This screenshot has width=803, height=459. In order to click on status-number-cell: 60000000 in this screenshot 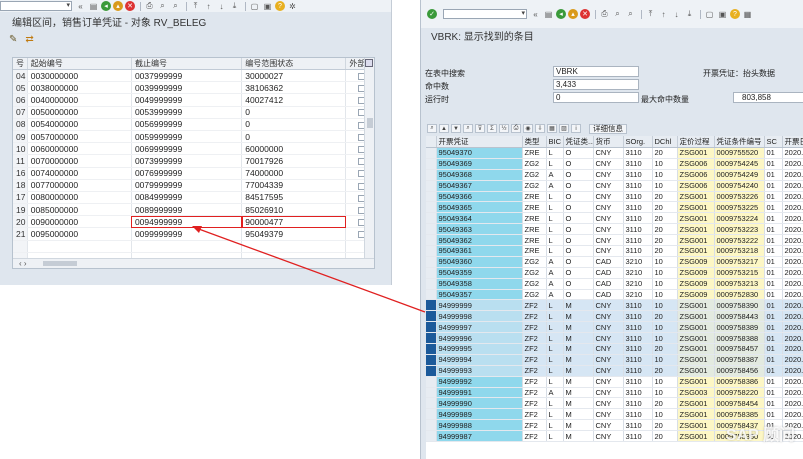, I will do `click(294, 149)`.